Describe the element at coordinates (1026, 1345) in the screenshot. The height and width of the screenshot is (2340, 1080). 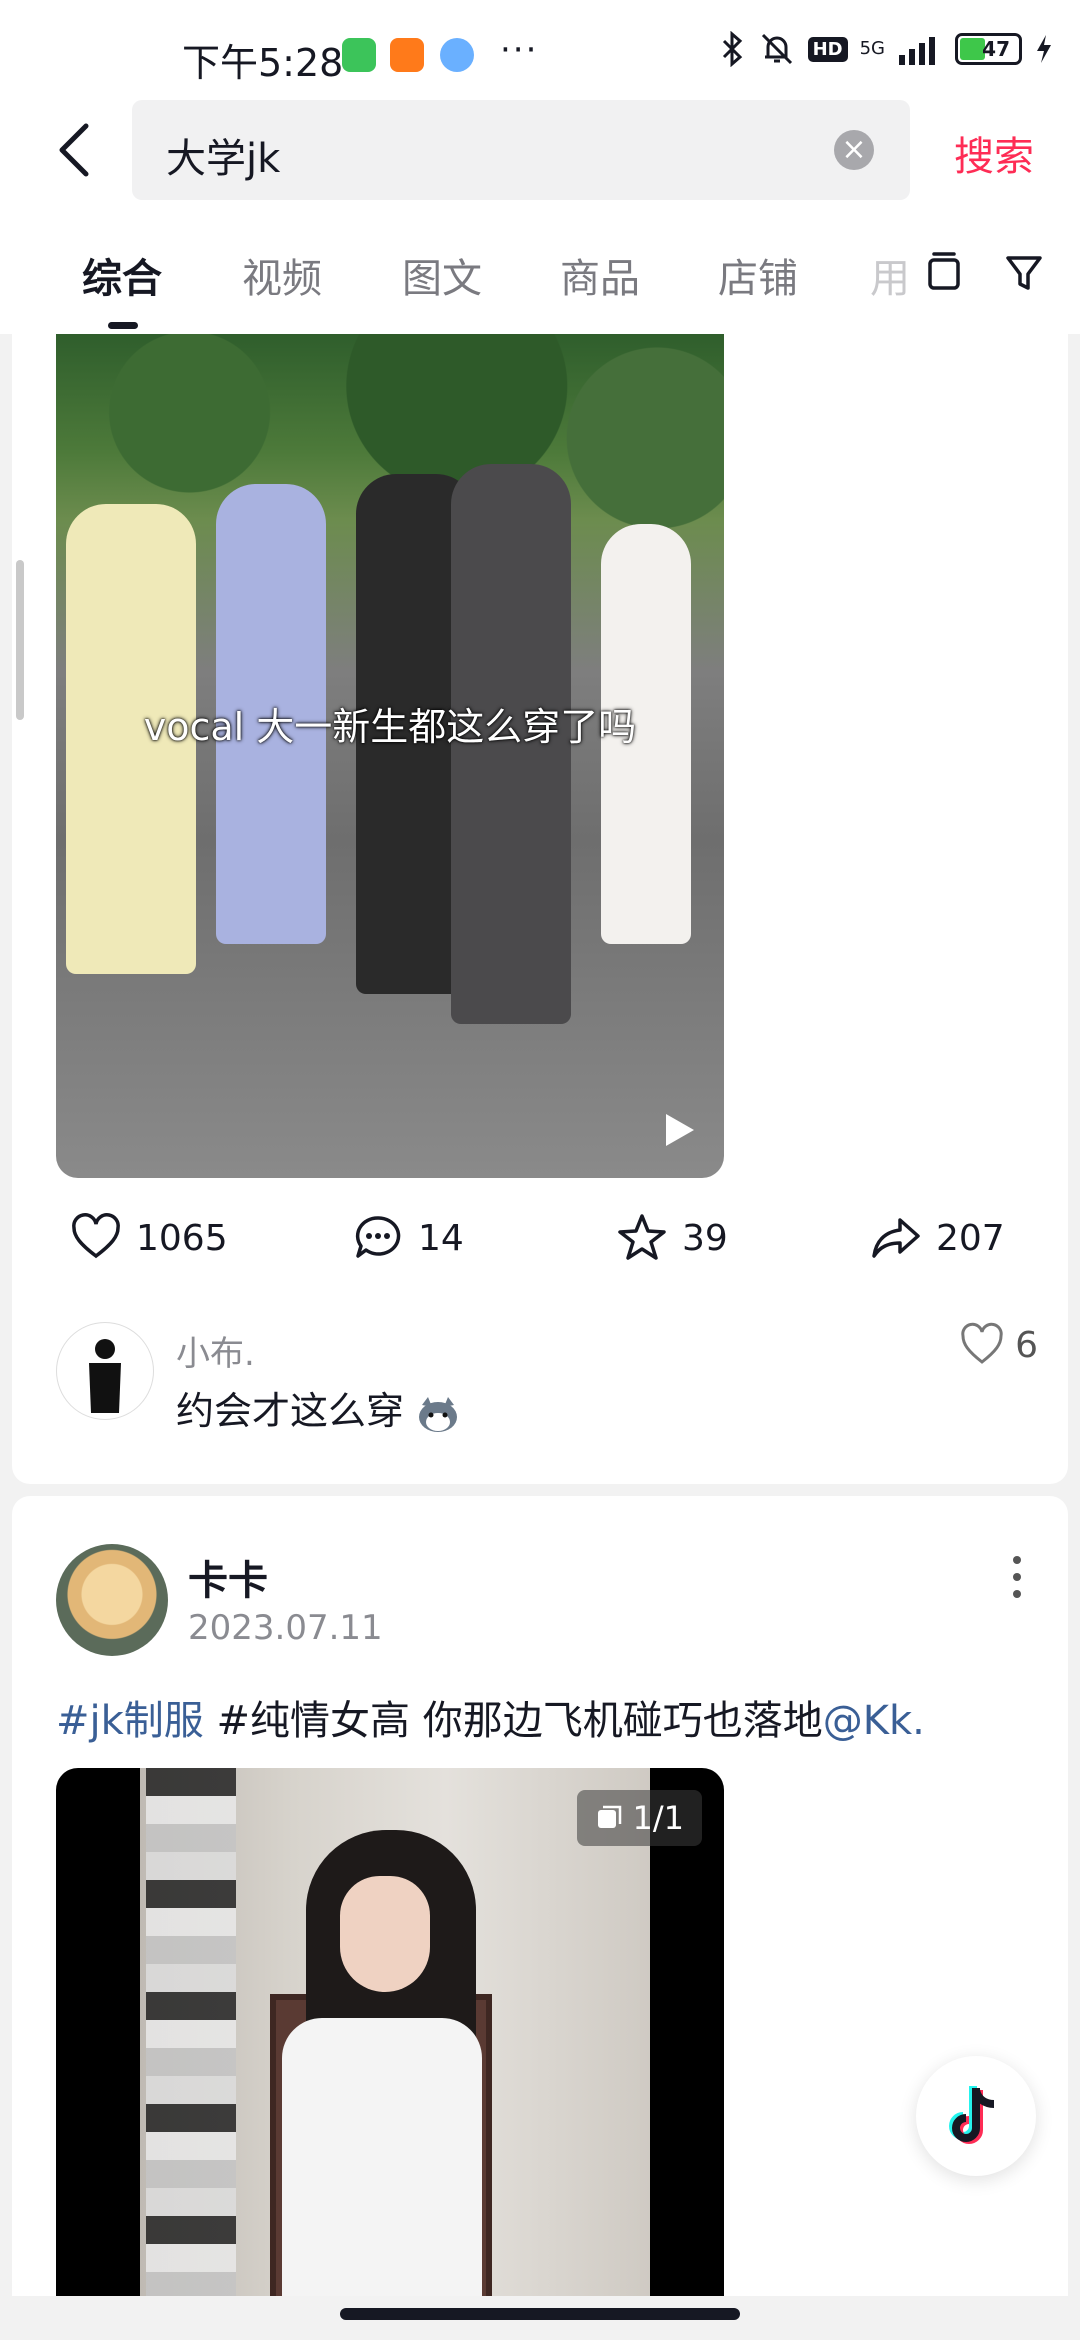
I see `comment-like-count: 6` at that location.